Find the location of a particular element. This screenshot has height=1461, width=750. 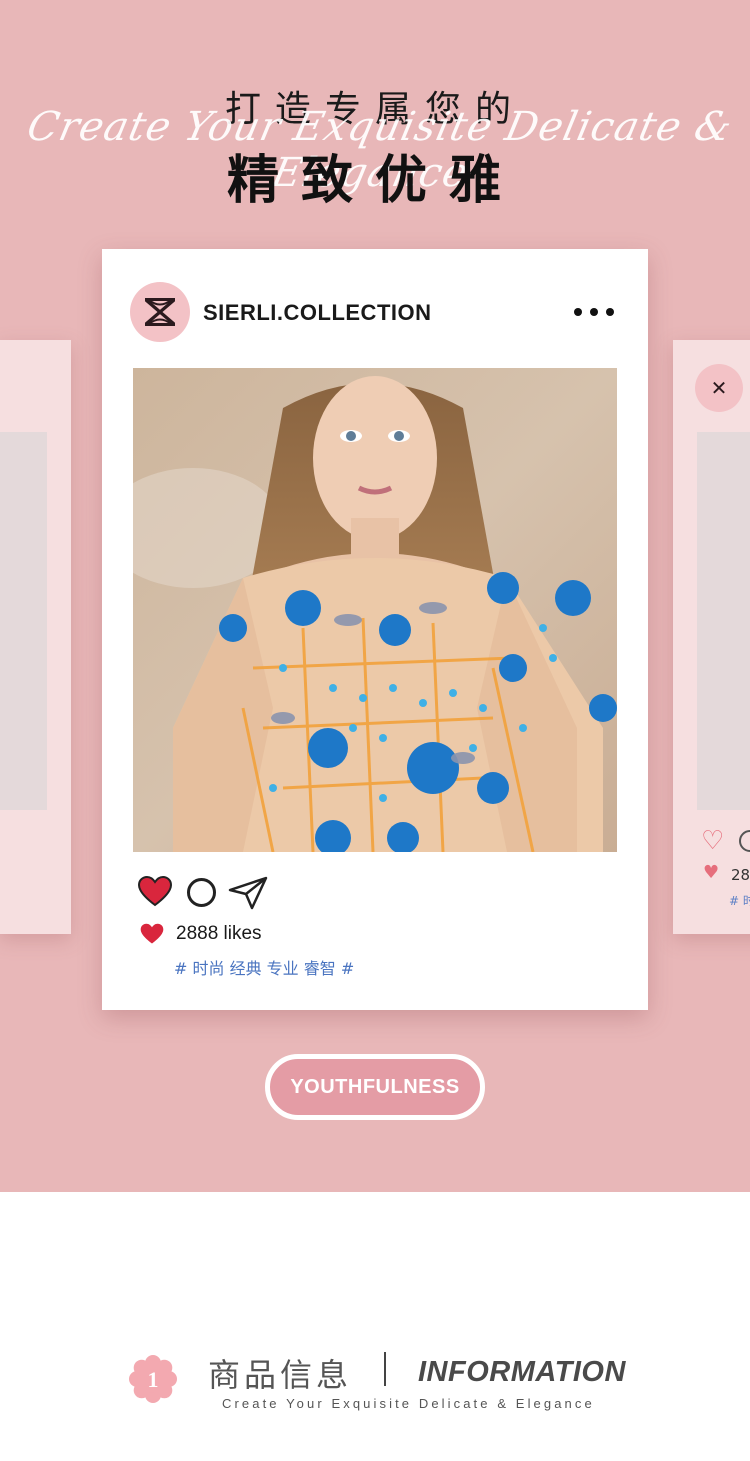

info-title-cn: 商品信息 is located at coordinates (280, 1375).